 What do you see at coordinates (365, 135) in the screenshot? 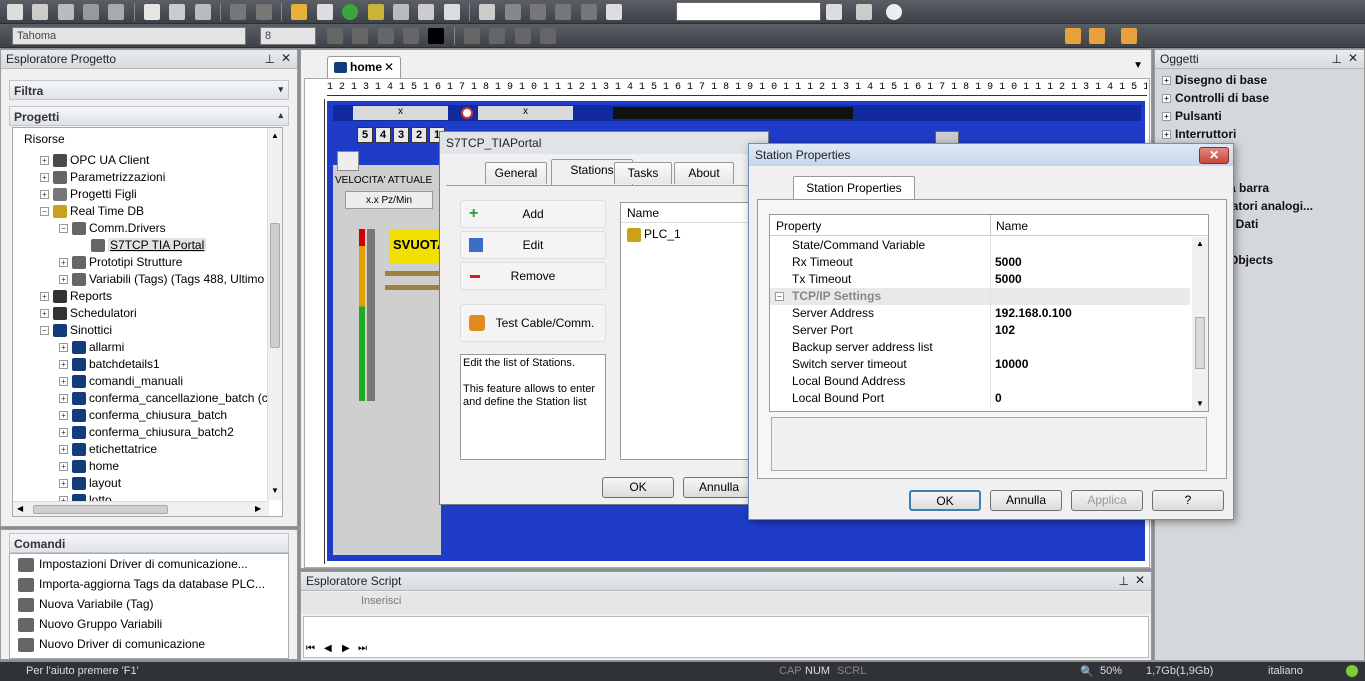
I see `canvas-number-button: 5` at bounding box center [365, 135].